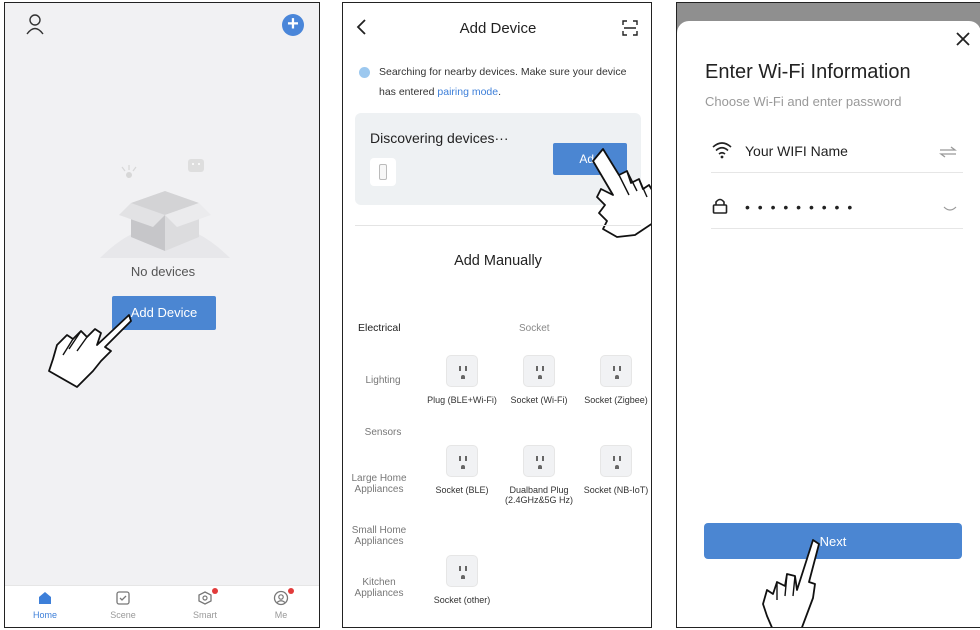 This screenshot has height=630, width=980. Describe the element at coordinates (379, 484) in the screenshot. I see `category-large-home-appliances: Large Home Appliances` at that location.